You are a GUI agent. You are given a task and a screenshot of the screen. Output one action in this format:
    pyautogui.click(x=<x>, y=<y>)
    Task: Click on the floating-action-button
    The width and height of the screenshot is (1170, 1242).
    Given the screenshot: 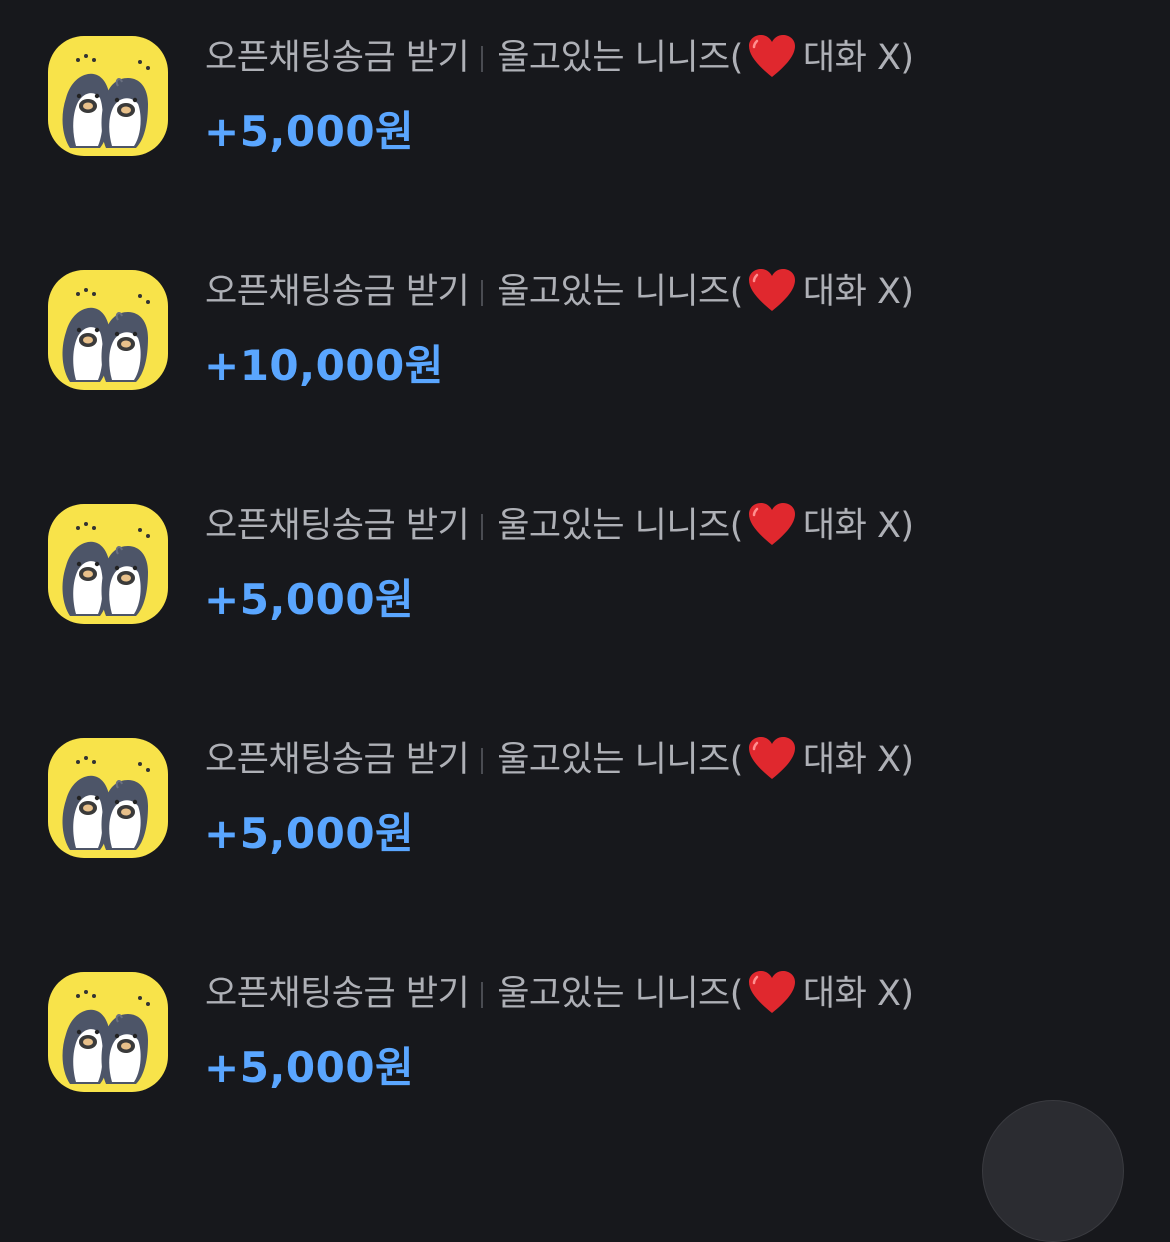 What is the action you would take?
    pyautogui.click(x=1053, y=1171)
    